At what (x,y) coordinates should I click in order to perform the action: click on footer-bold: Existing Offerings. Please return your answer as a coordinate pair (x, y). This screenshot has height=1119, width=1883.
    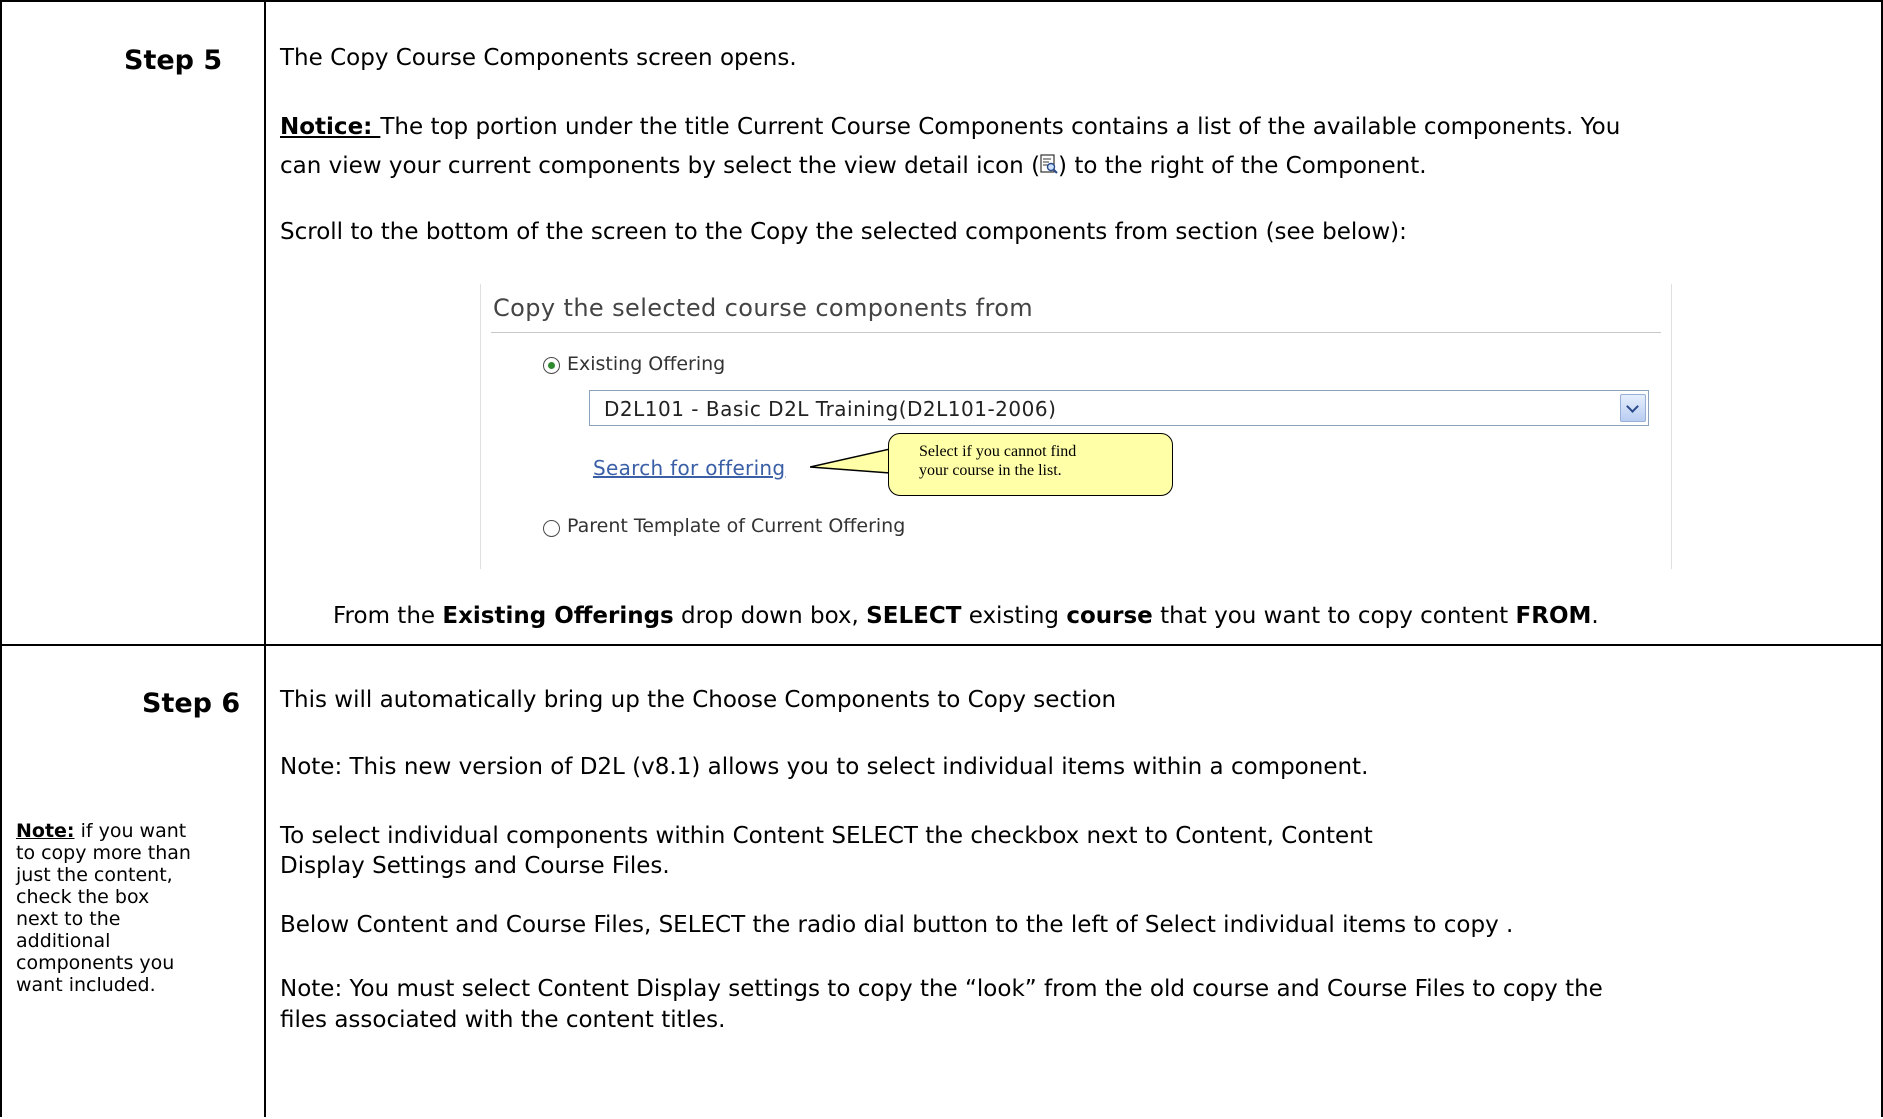
    Looking at the image, I should click on (558, 616).